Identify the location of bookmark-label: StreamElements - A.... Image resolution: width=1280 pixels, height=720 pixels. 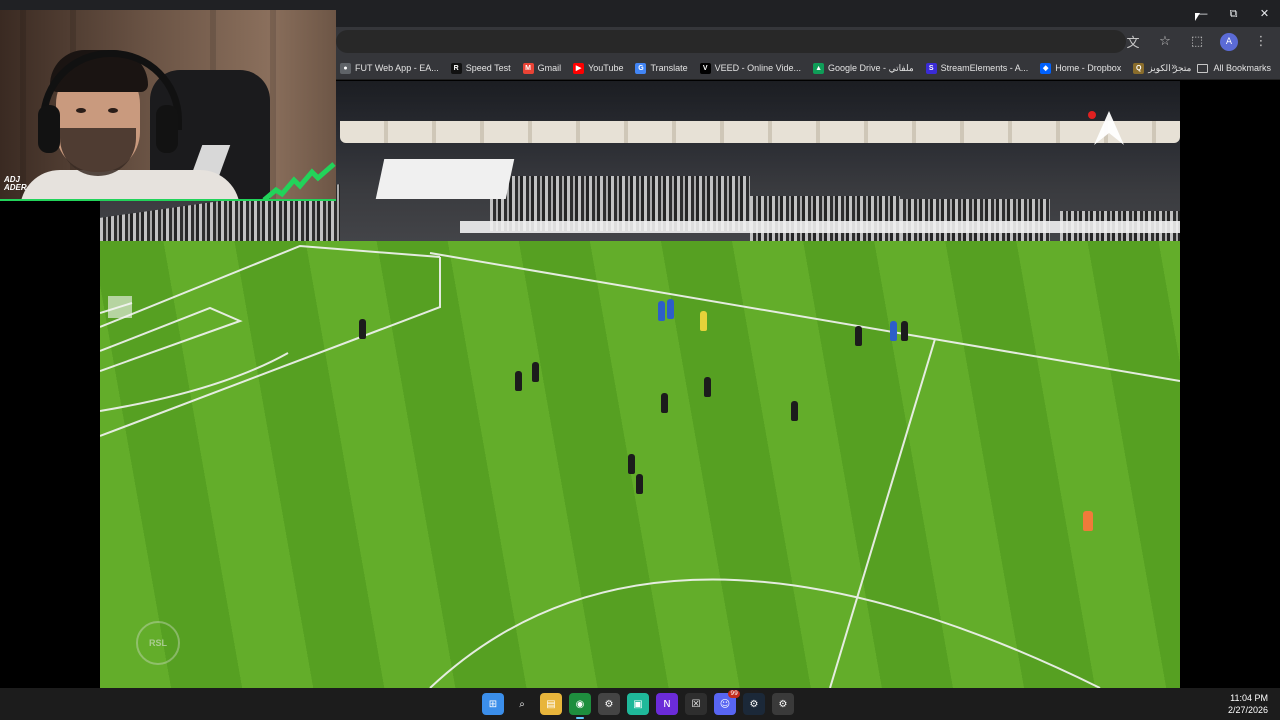
(984, 68).